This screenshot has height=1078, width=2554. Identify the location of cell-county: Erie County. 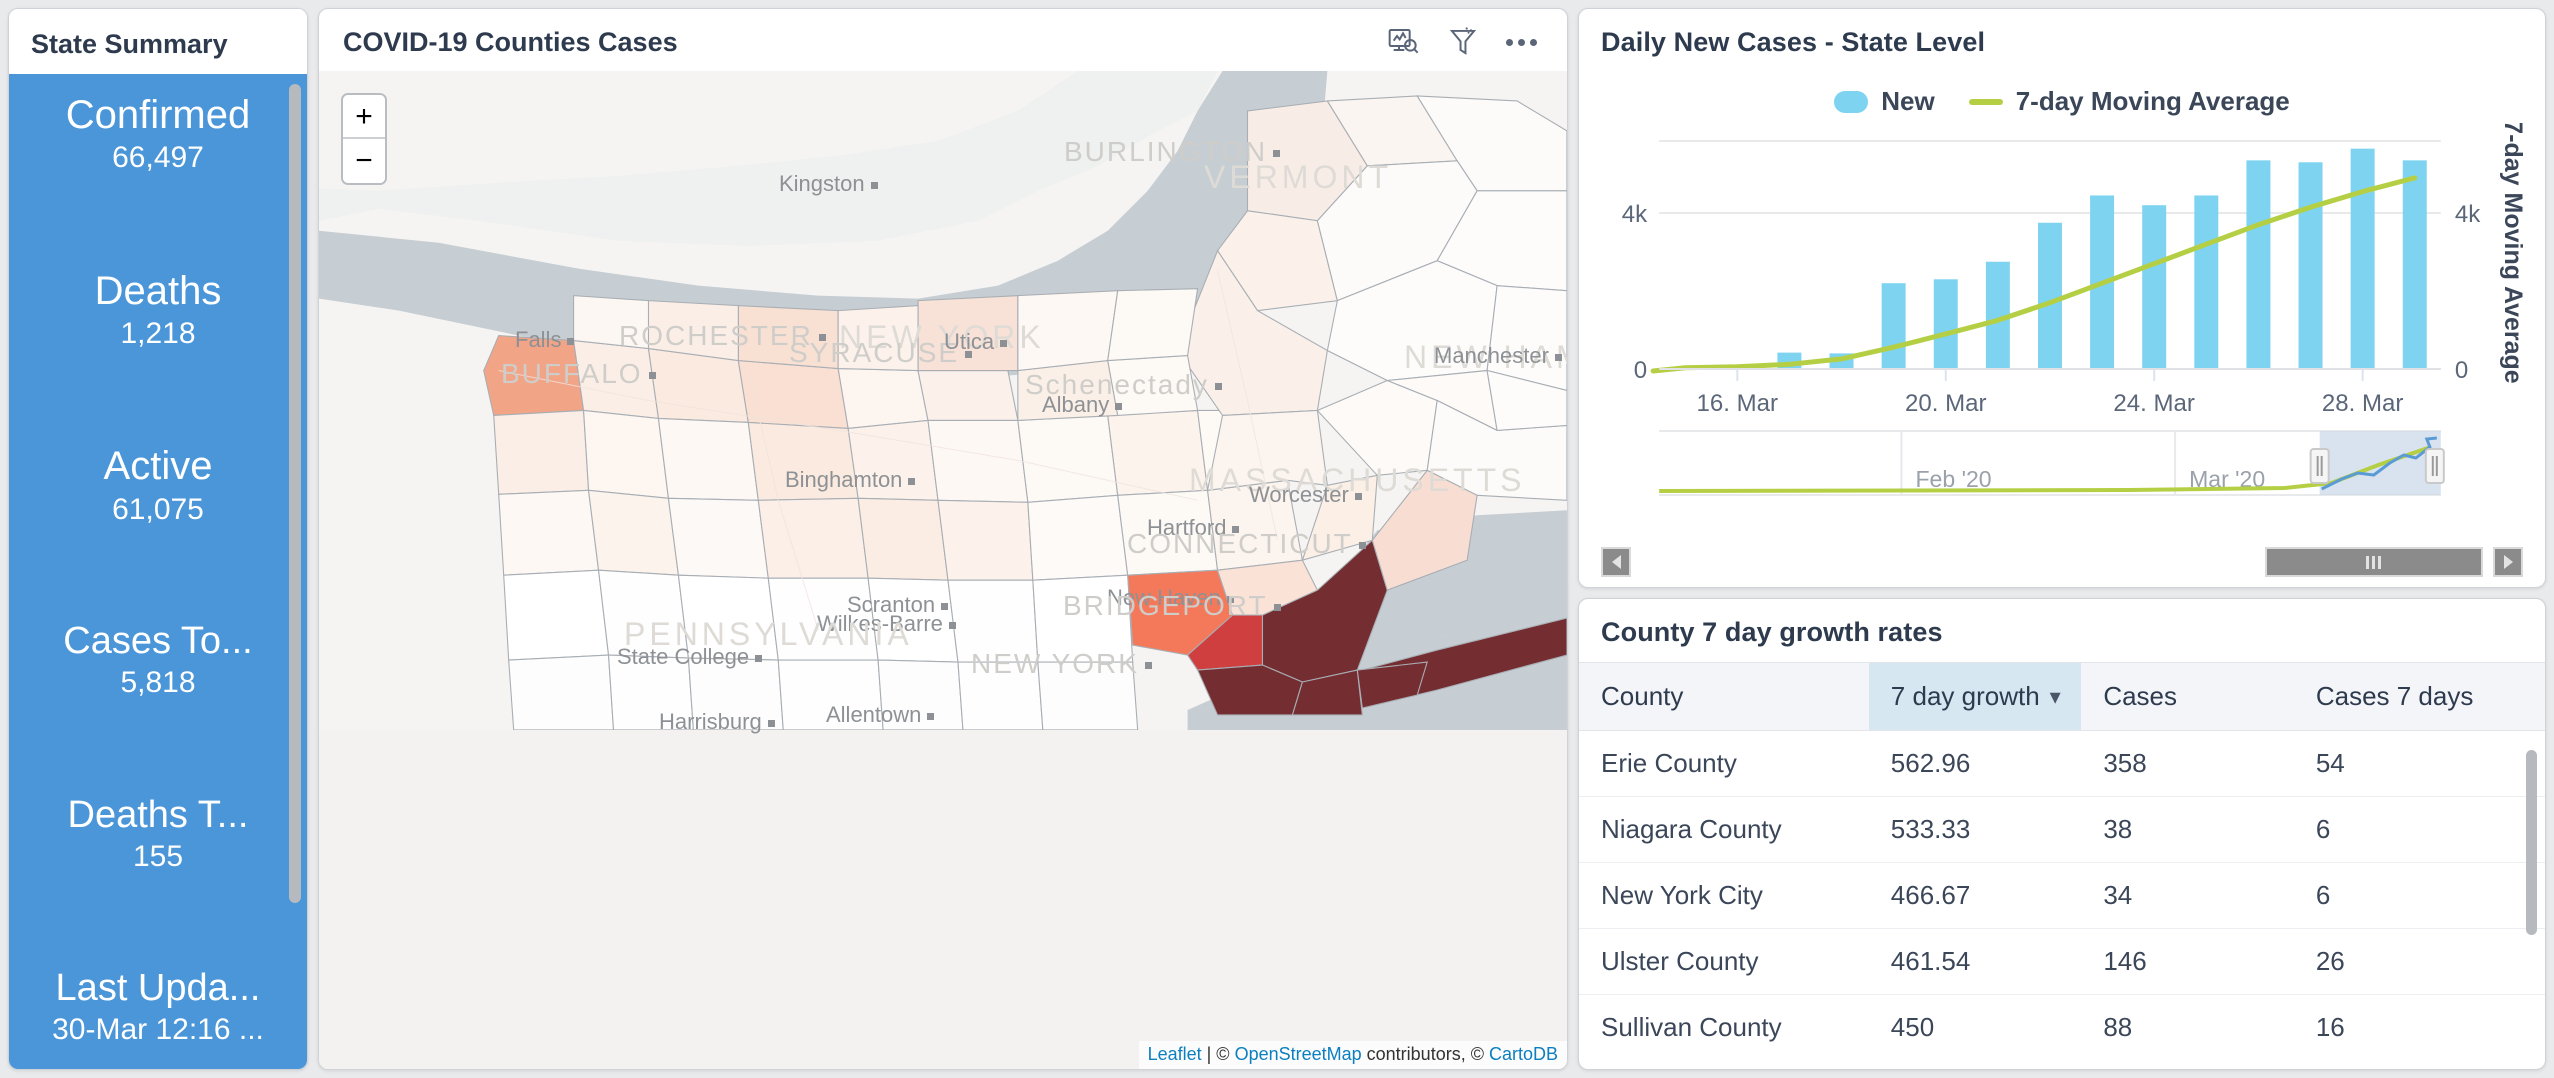
(1724, 763).